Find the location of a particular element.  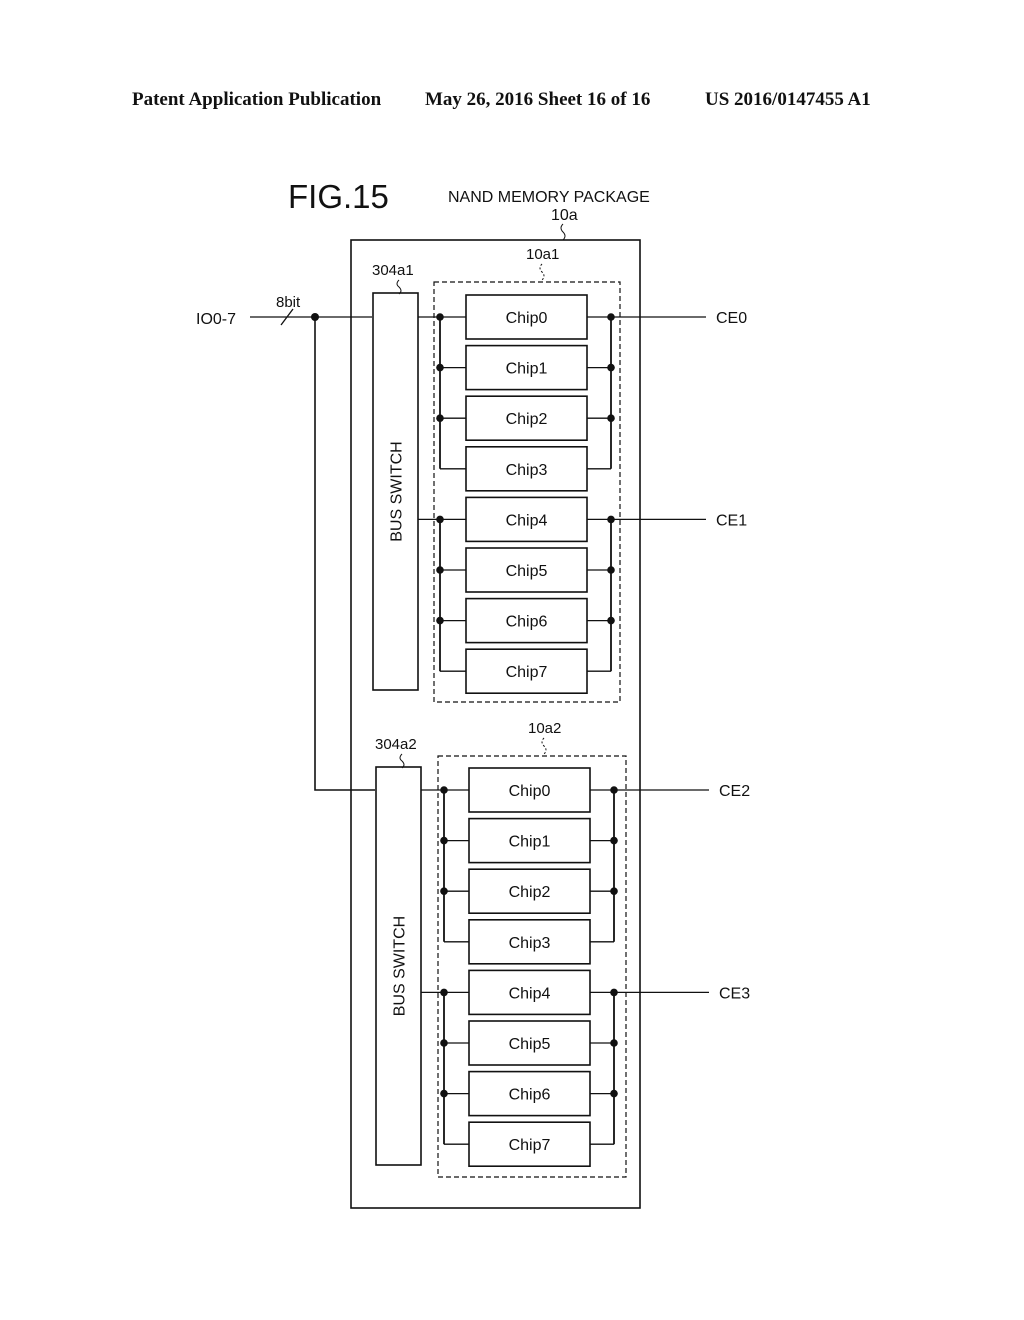

chip-group-ref: 10a2 is located at coordinates (544, 728).